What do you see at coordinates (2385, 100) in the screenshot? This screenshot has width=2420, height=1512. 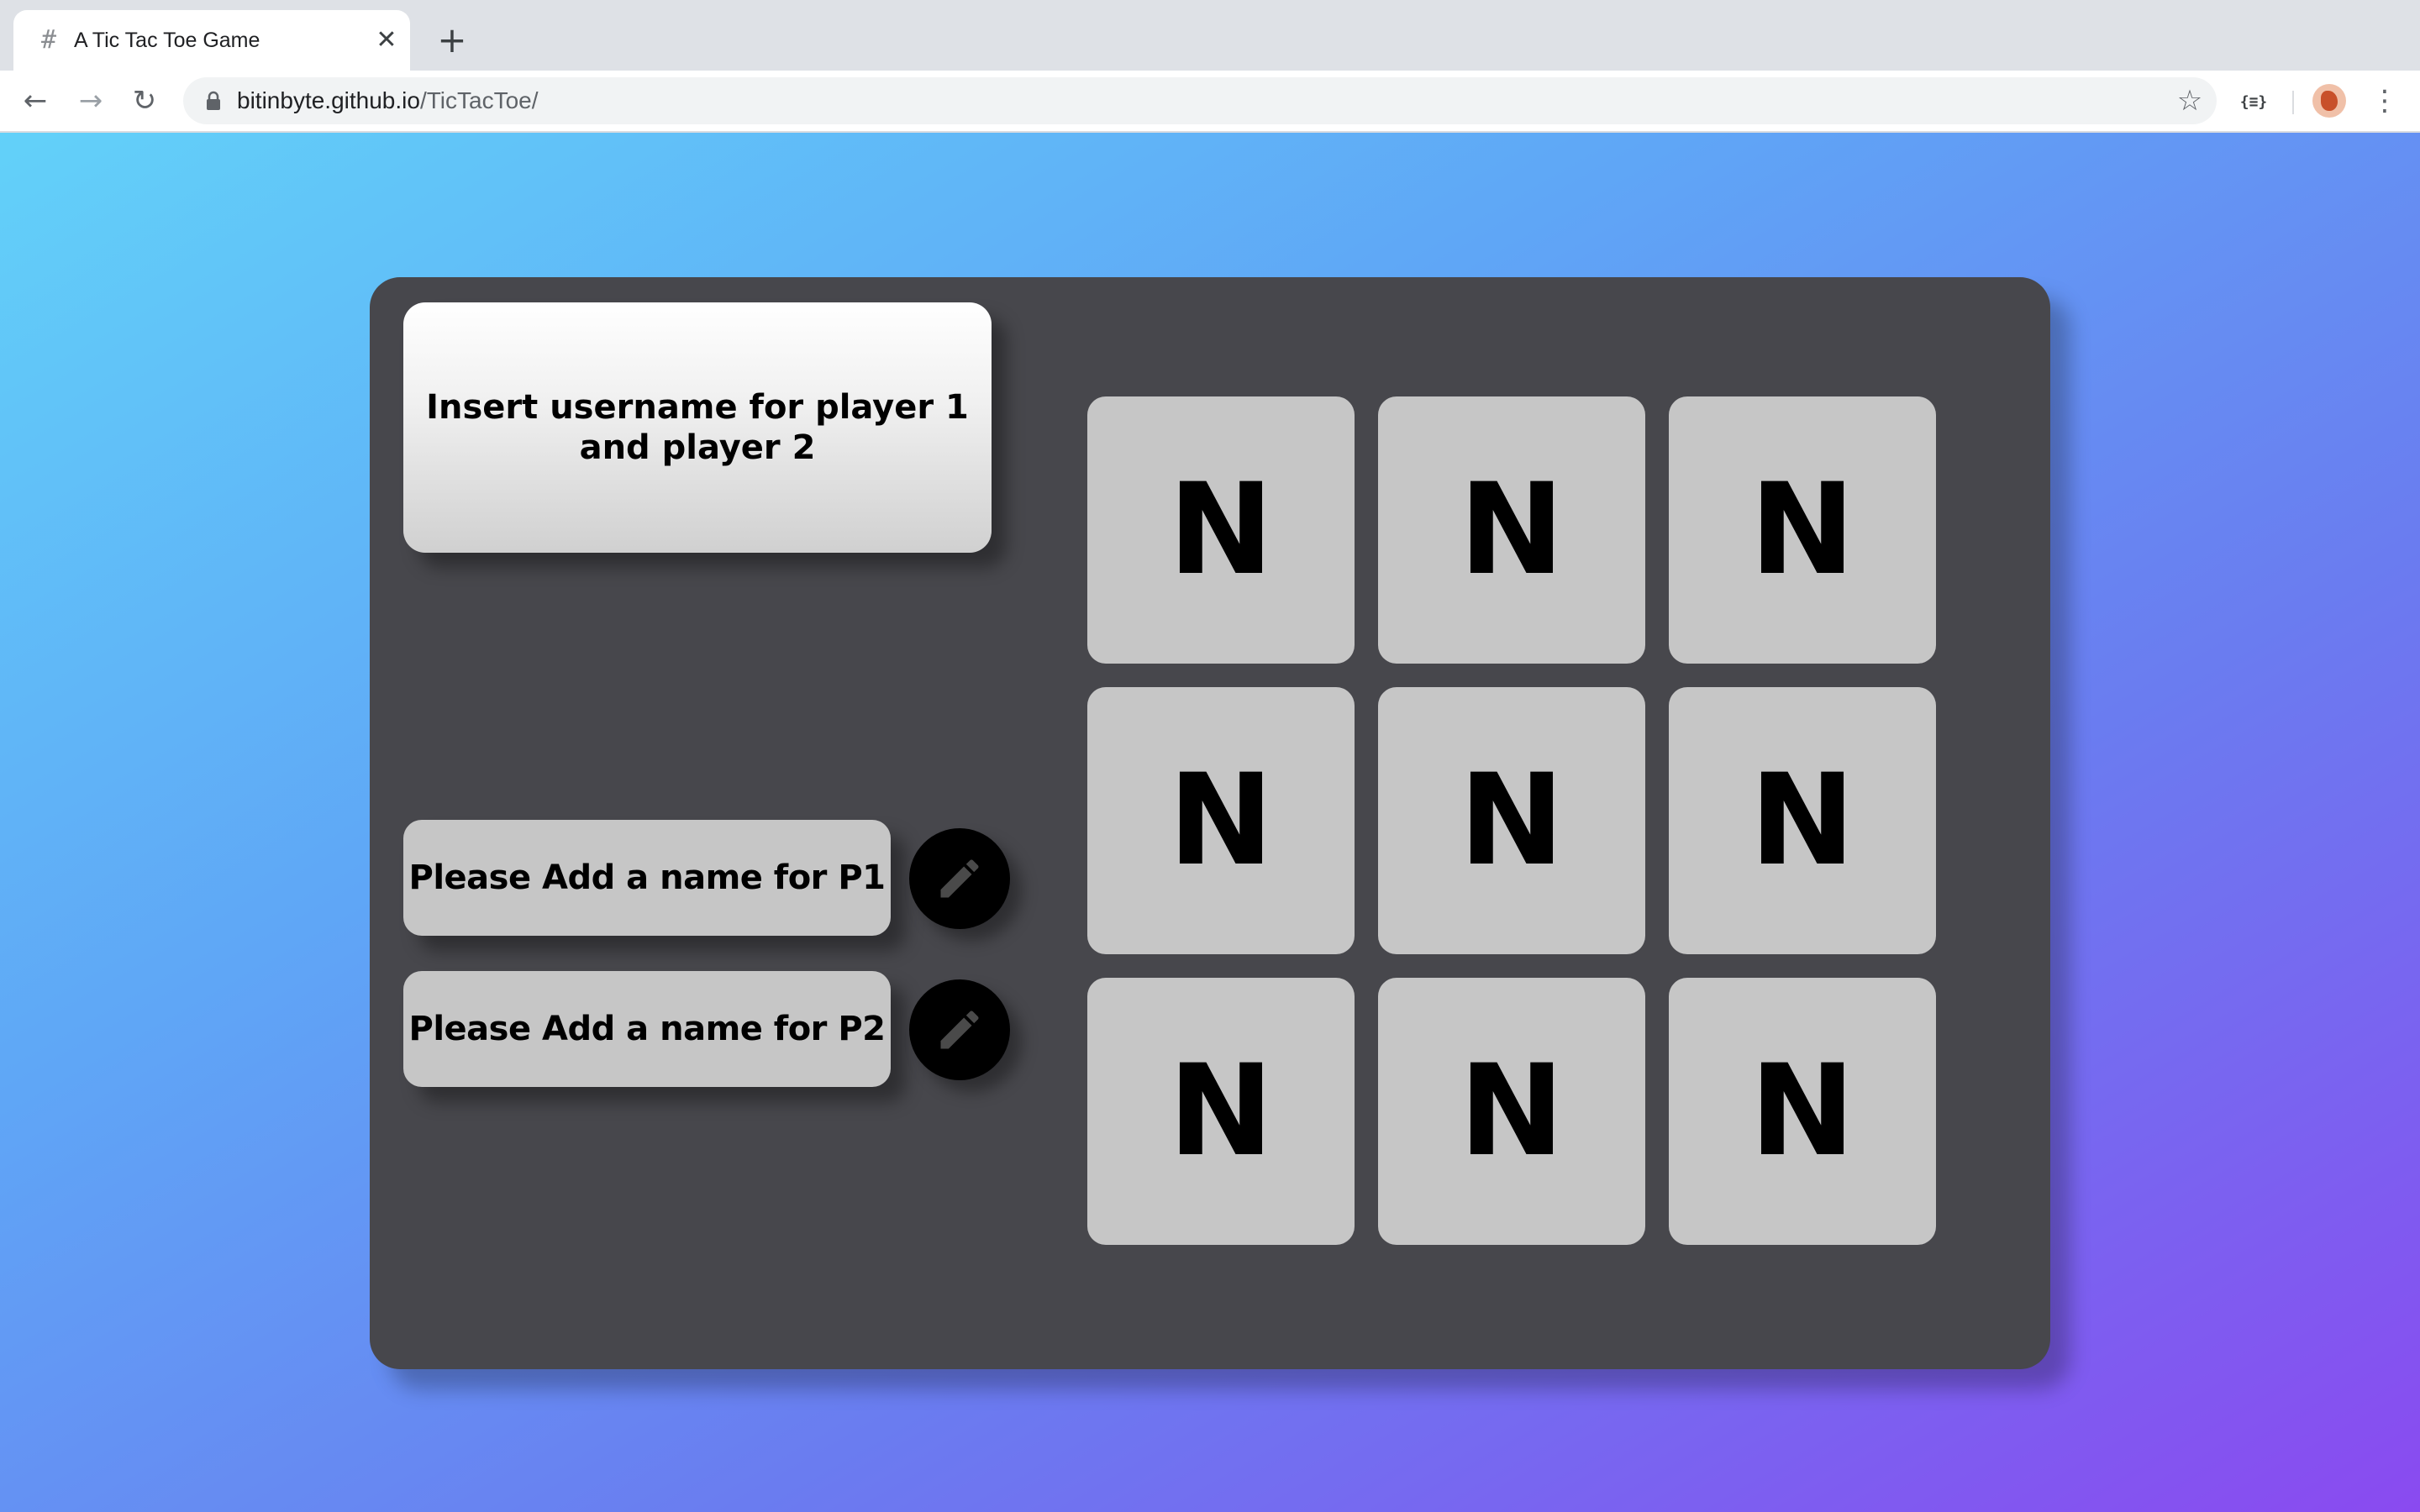 I see `kebab-menu-icon: ⋮` at bounding box center [2385, 100].